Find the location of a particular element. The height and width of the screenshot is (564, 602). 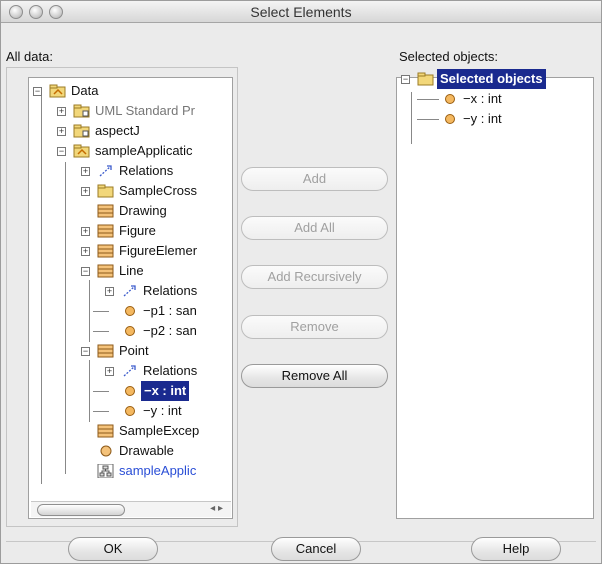

tree-item-label: sampleApplicatic is located at coordinates (144, 150).